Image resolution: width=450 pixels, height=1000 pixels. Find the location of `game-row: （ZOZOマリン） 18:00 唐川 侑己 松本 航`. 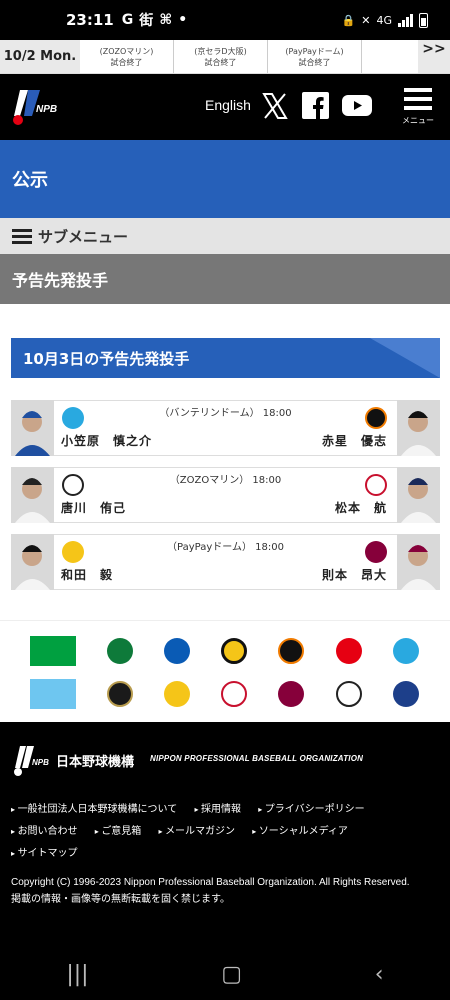

game-row: （ZOZOマリン） 18:00 唐川 侑己 松本 航 is located at coordinates (225, 495).